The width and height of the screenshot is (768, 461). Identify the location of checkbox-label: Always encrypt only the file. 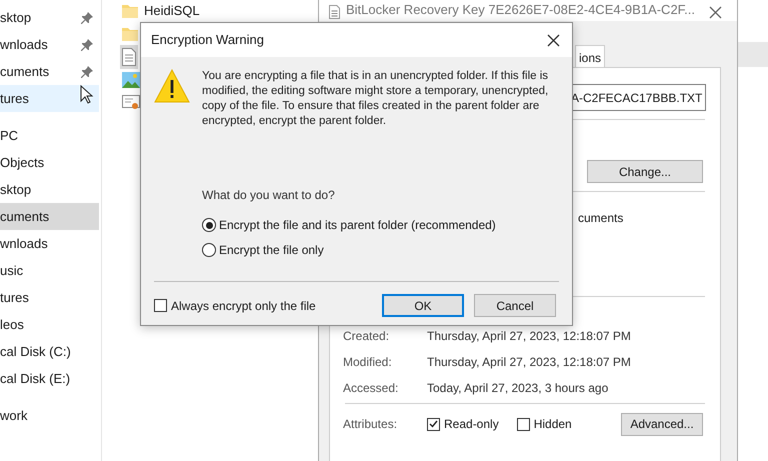
(243, 306).